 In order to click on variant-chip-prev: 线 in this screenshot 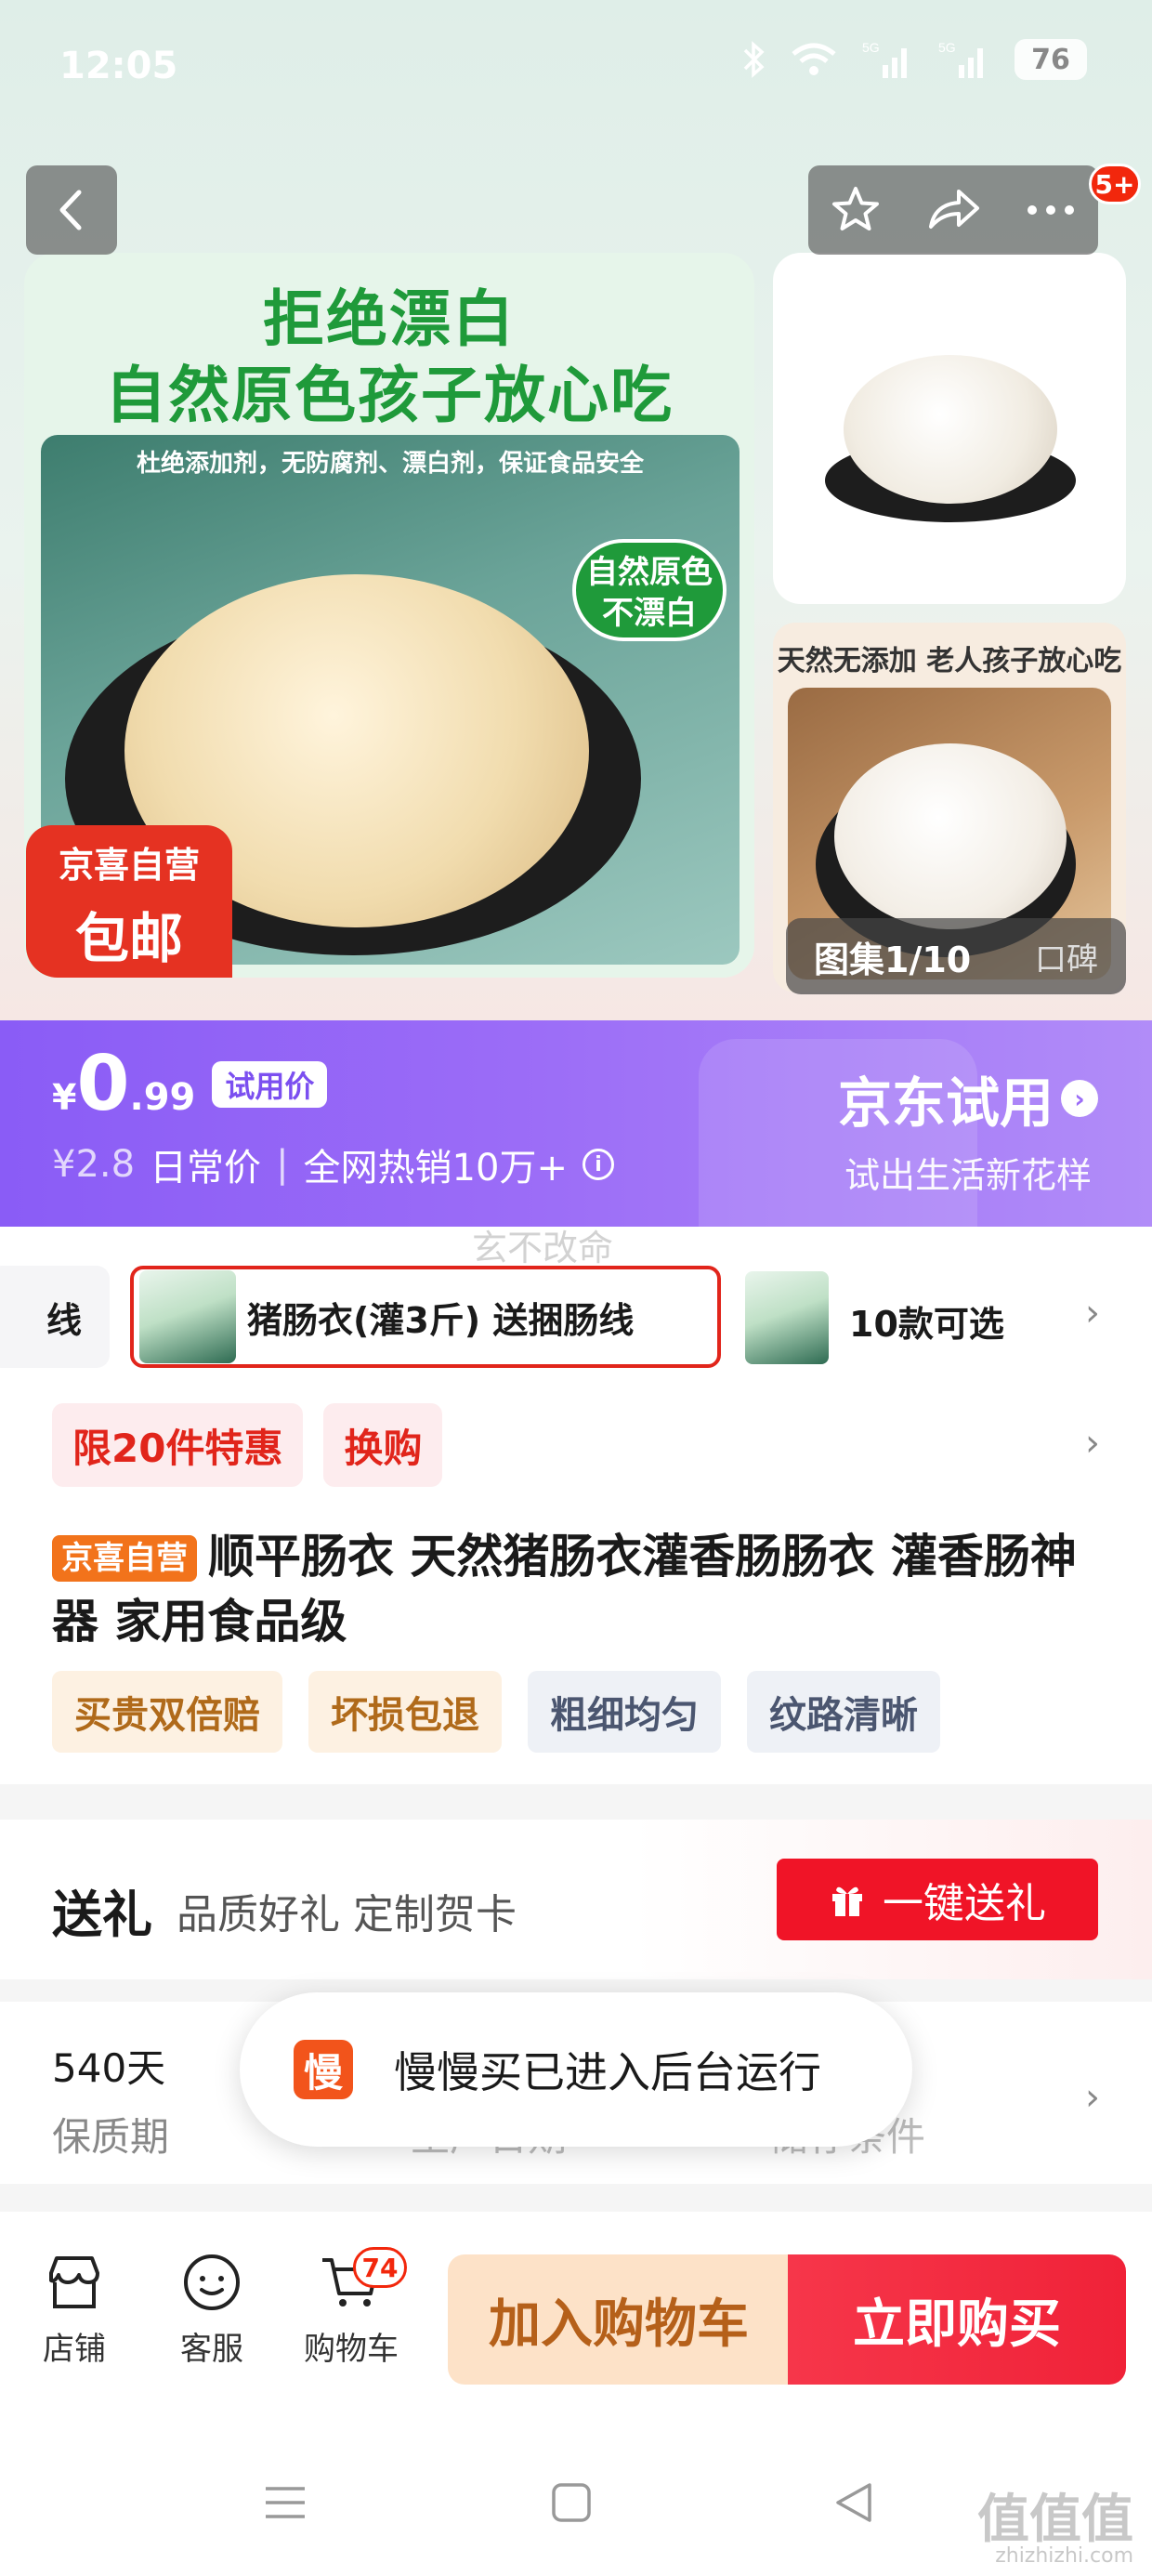, I will do `click(55, 1317)`.